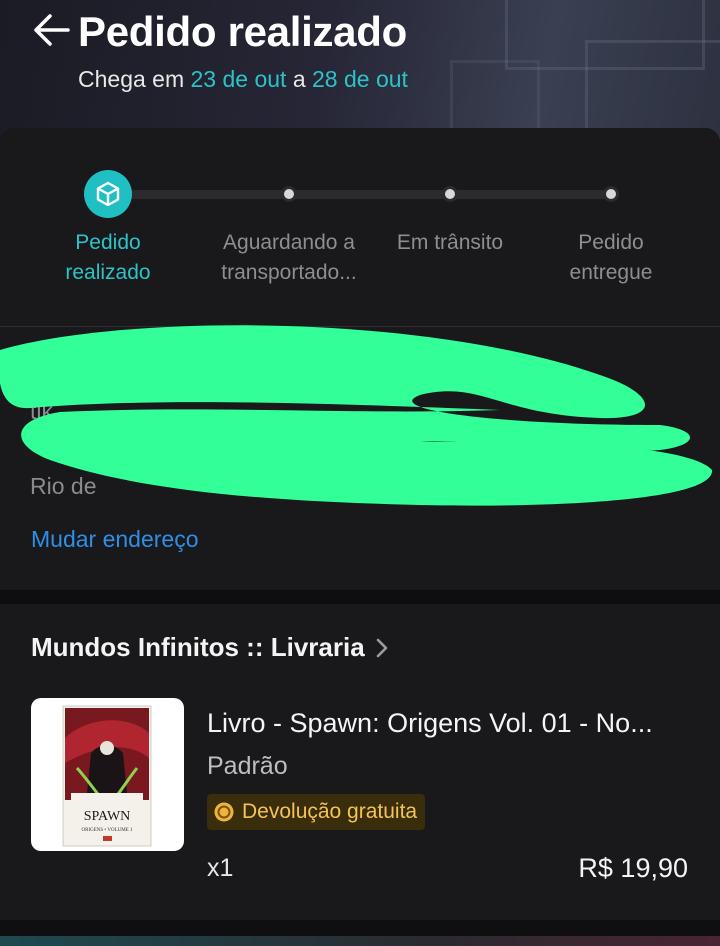 The image size is (720, 946). I want to click on product-thumbnail: SPAWN ORIGENS • VOLUME 1, so click(107, 774).